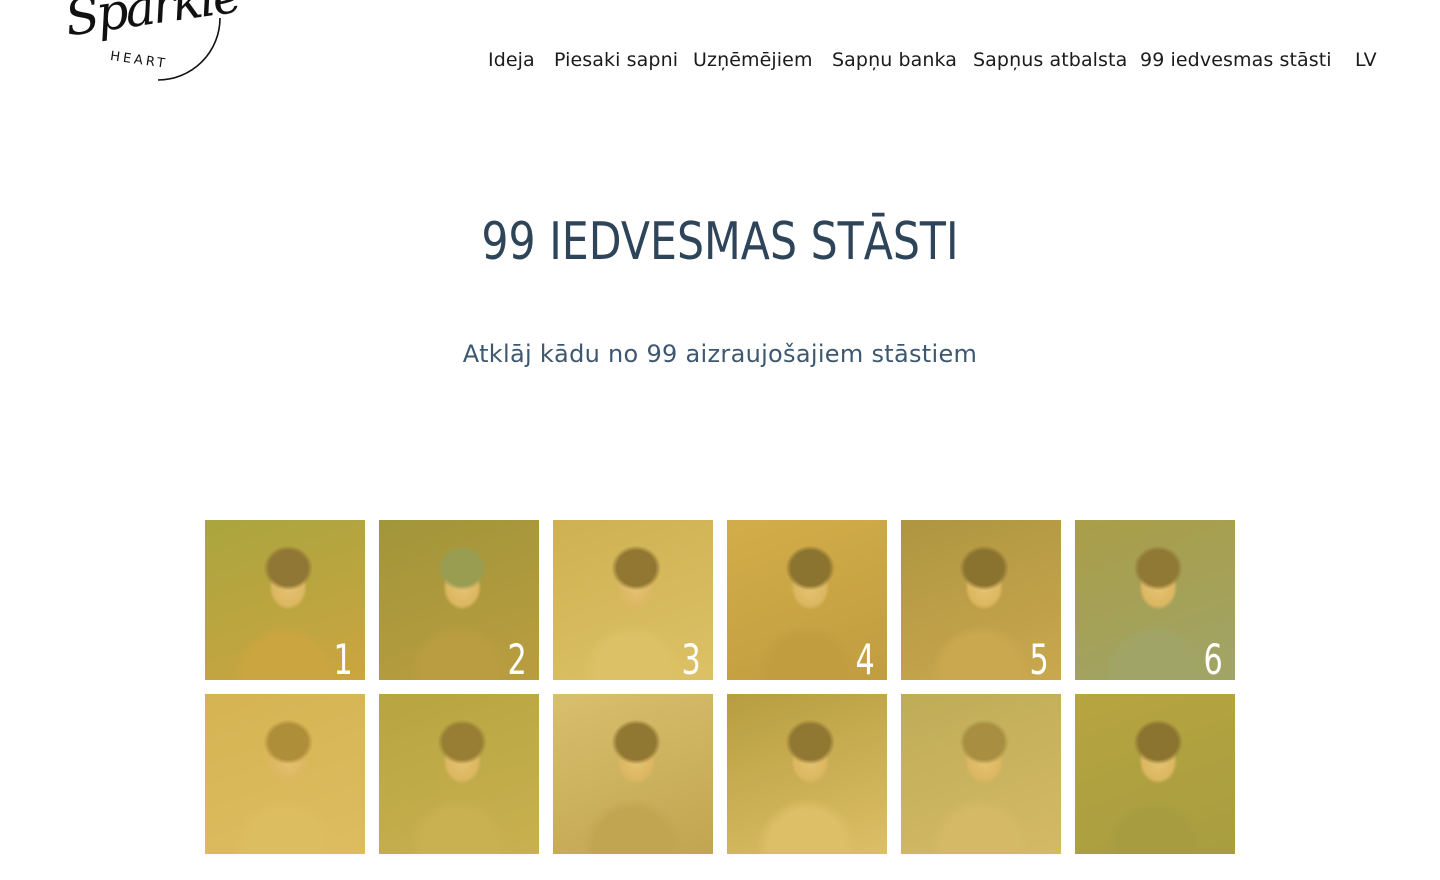 Image resolution: width=1440 pixels, height=880 pixels. What do you see at coordinates (865, 657) in the screenshot?
I see `story-number: 4` at bounding box center [865, 657].